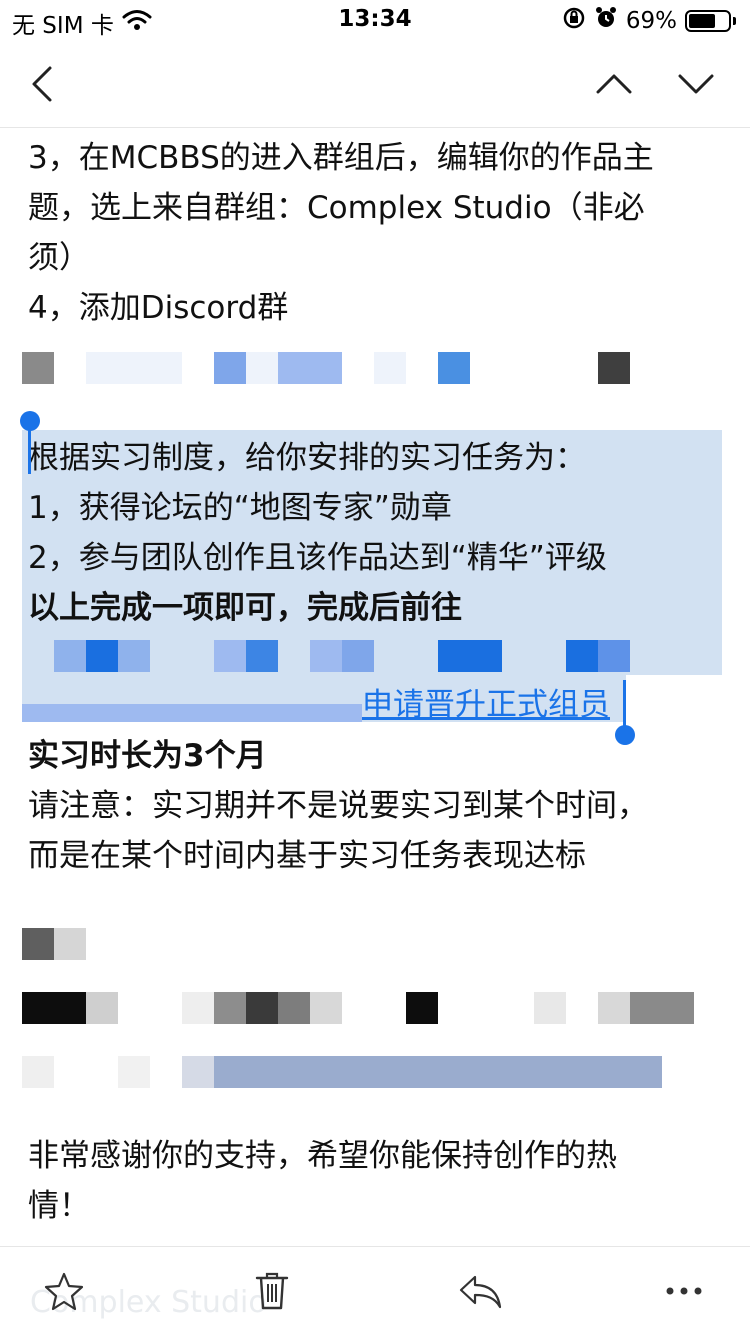  What do you see at coordinates (606, 21) in the screenshot?
I see `alarm-icon` at bounding box center [606, 21].